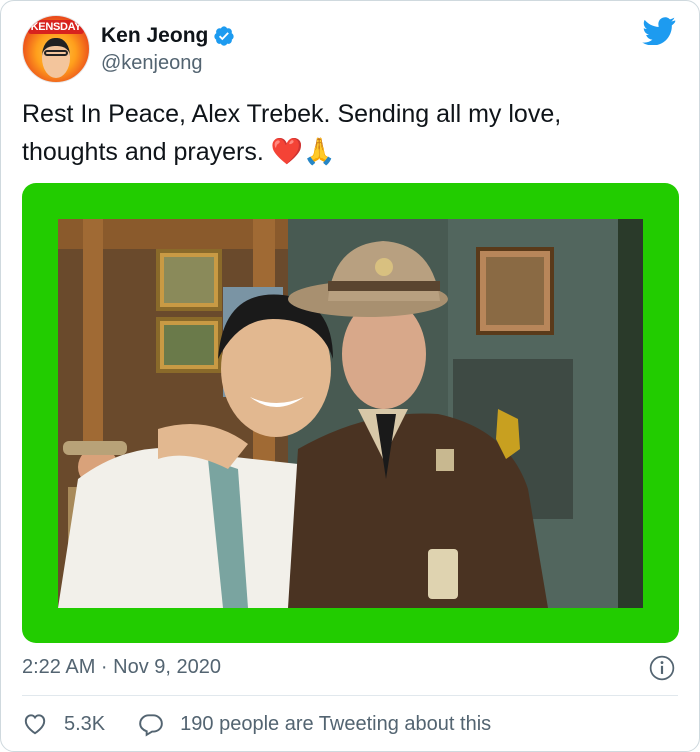  Describe the element at coordinates (168, 63) in the screenshot. I see `handle: @kenjeong` at that location.